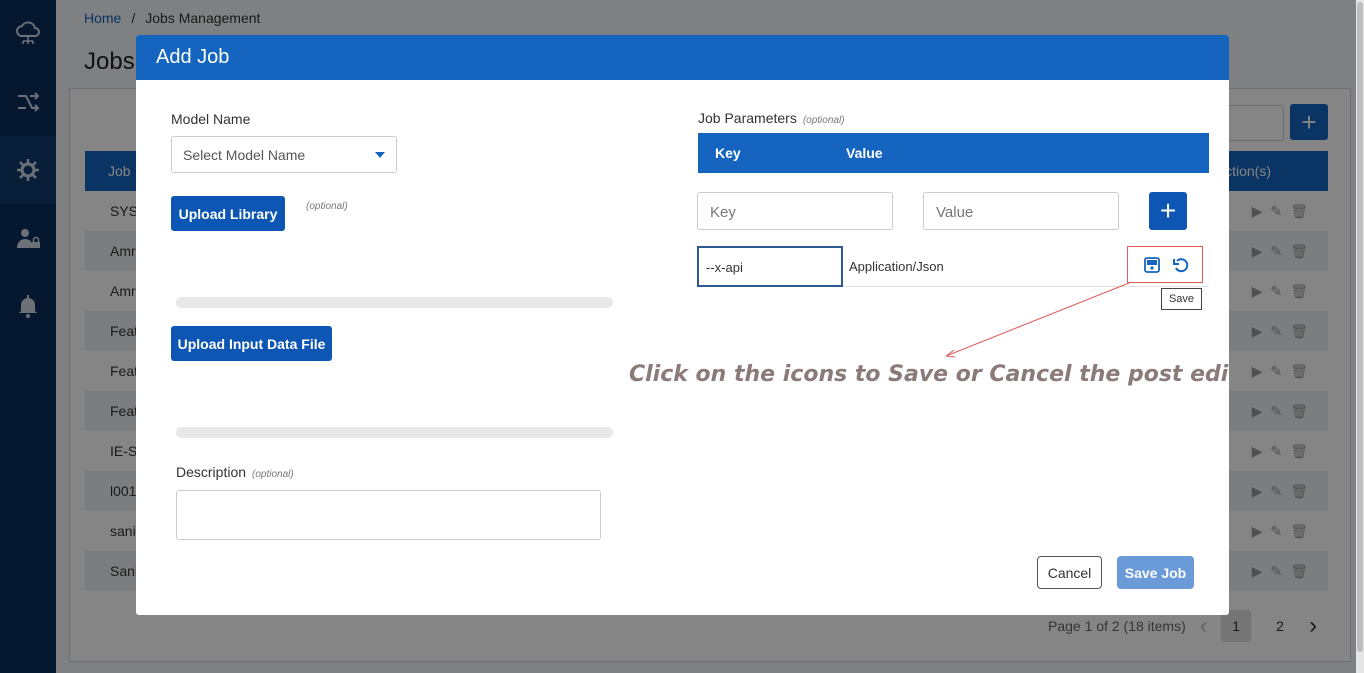 The height and width of the screenshot is (673, 1364). What do you see at coordinates (380, 155) in the screenshot?
I see `chevron-down-icon` at bounding box center [380, 155].